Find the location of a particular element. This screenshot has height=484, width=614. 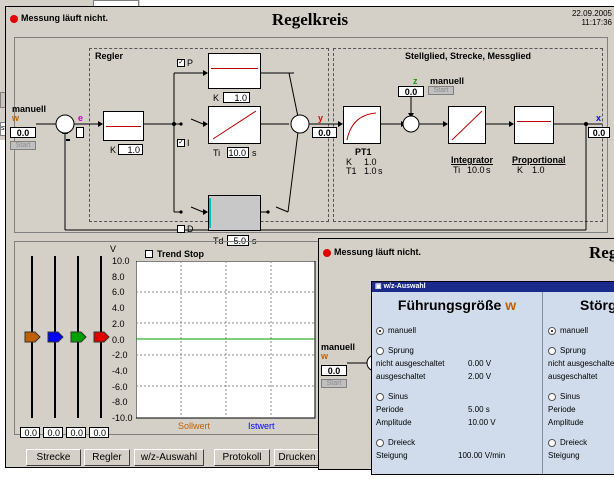

pt1-name: PT1 is located at coordinates (363, 152).